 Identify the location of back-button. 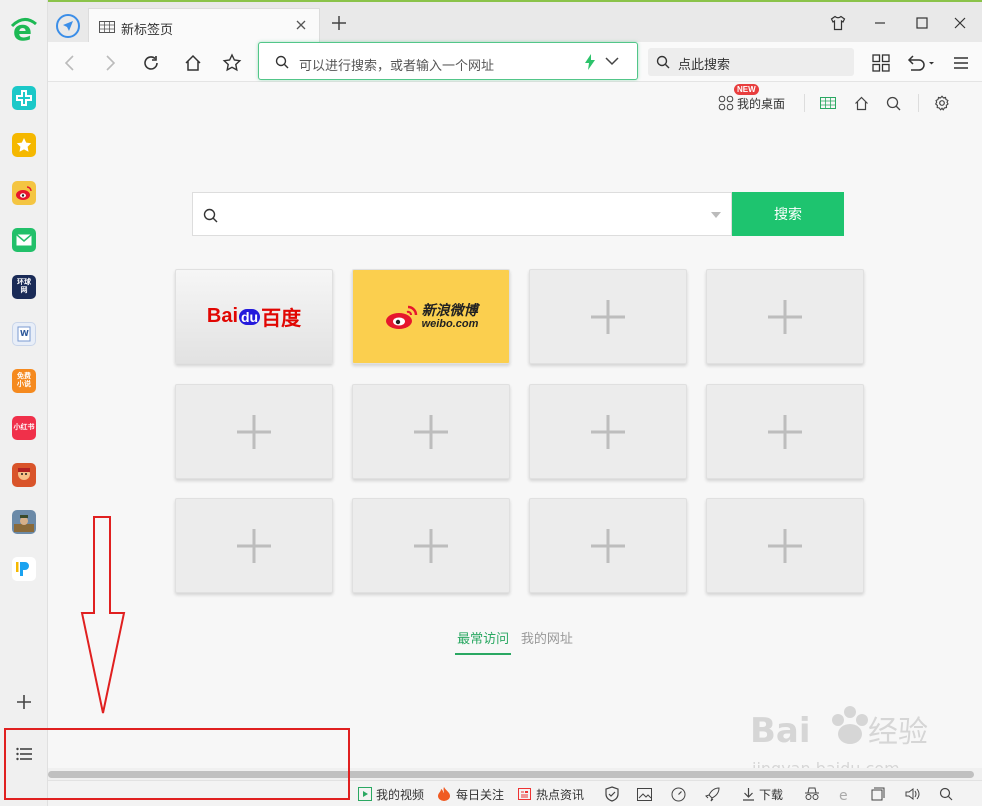
(69, 63).